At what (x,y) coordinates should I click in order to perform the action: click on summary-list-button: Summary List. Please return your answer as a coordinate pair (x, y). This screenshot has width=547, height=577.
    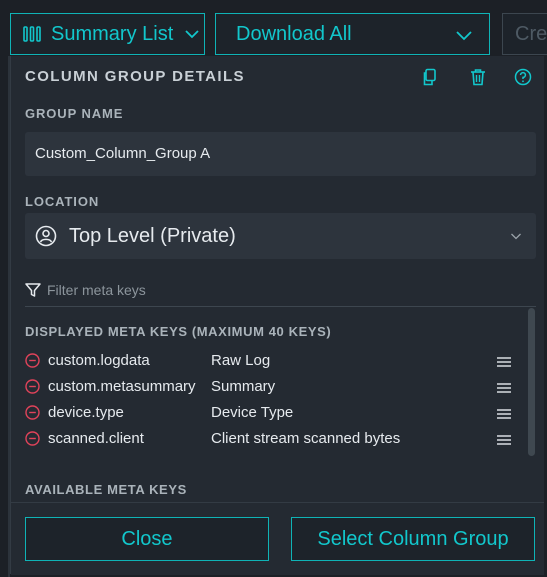
    Looking at the image, I should click on (107, 34).